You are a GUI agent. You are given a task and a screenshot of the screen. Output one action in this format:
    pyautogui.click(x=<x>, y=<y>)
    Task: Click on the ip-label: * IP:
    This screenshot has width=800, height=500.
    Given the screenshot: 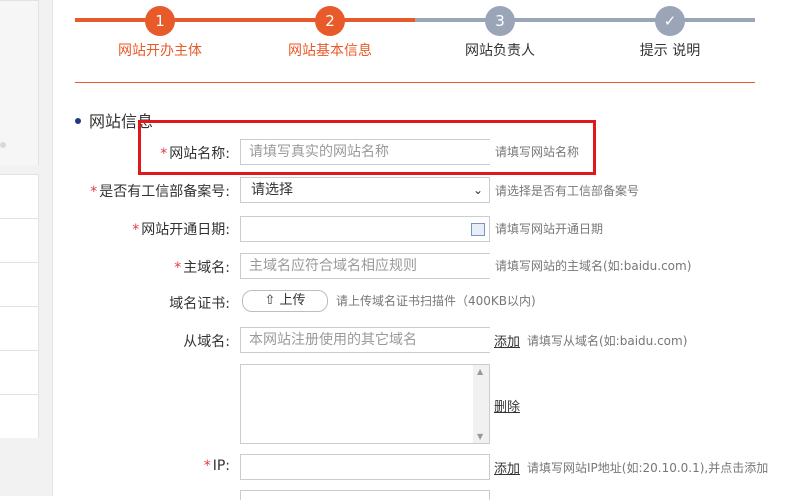 What is the action you would take?
    pyautogui.click(x=216, y=466)
    